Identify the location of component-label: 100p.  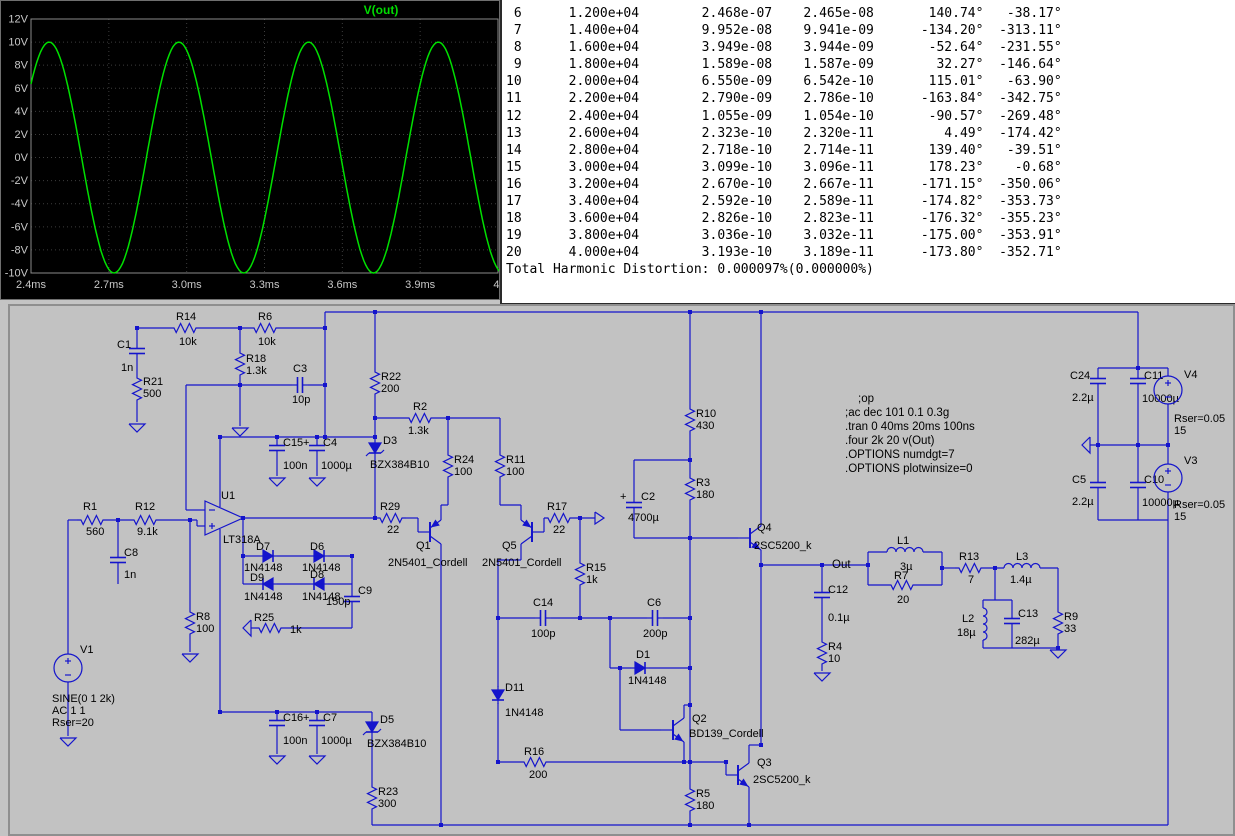
(543, 634).